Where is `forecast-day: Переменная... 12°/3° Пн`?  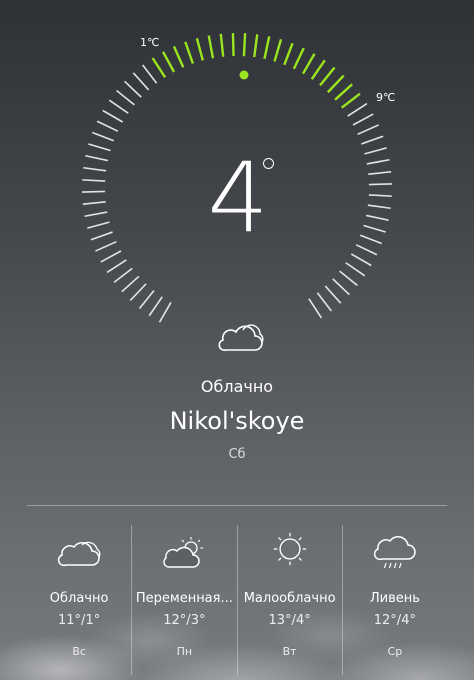 forecast-day: Переменная... 12°/3° Пн is located at coordinates (183, 600).